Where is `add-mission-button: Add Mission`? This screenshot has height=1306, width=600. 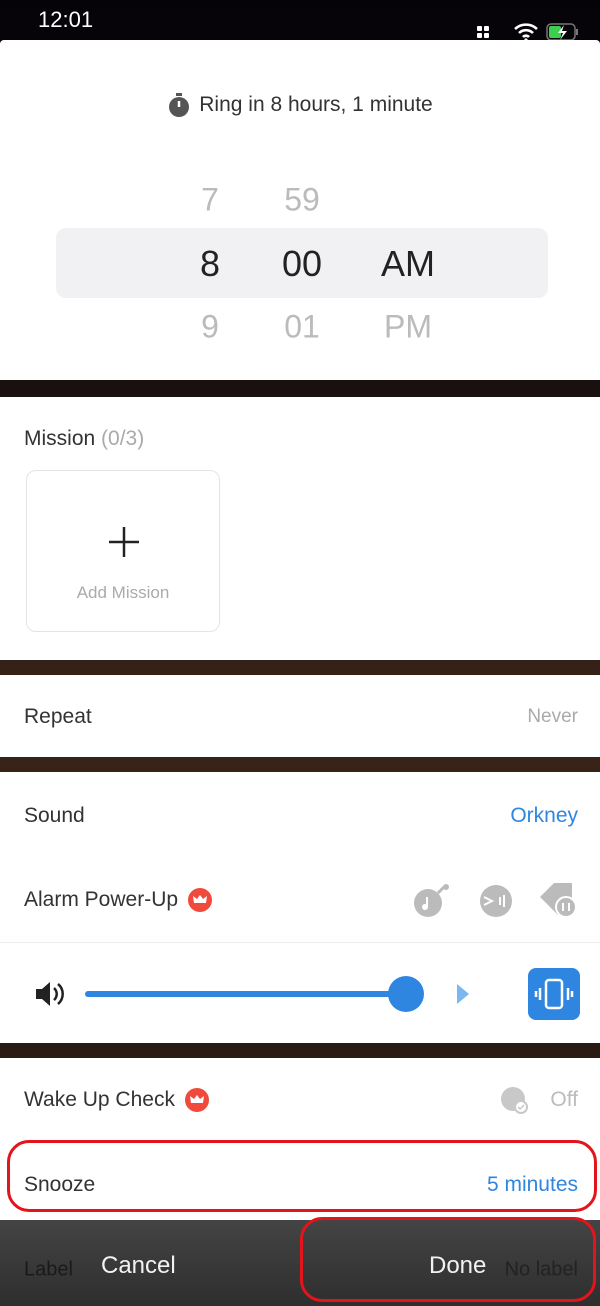
add-mission-button: Add Mission is located at coordinates (123, 551).